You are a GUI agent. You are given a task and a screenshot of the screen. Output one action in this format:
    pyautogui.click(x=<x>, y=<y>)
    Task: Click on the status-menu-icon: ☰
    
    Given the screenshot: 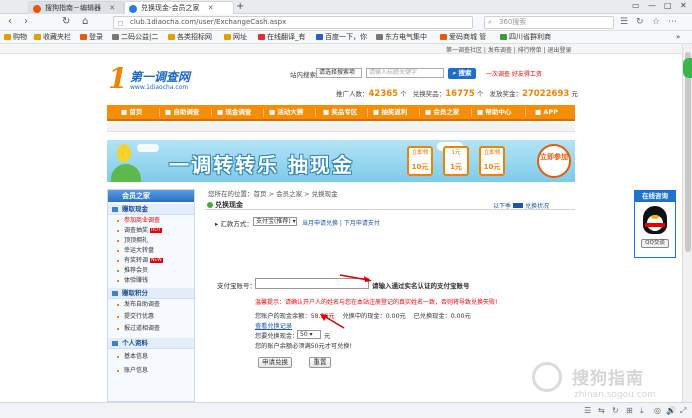 What is the action you would take?
    pyautogui.click(x=587, y=410)
    